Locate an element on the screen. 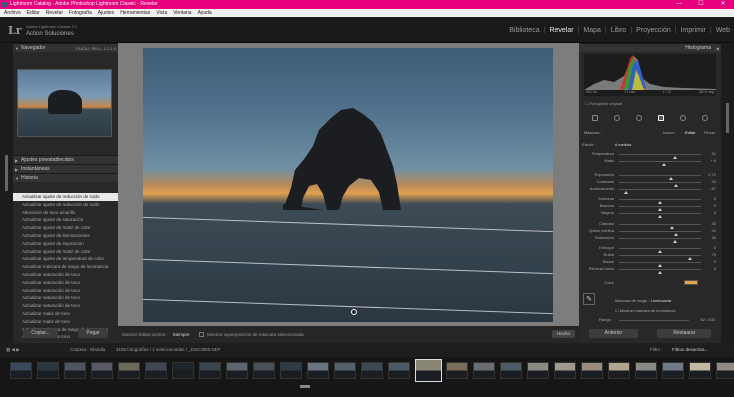 This screenshot has height=397, width=734. slider-7: Negros 0 is located at coordinates (650, 213).